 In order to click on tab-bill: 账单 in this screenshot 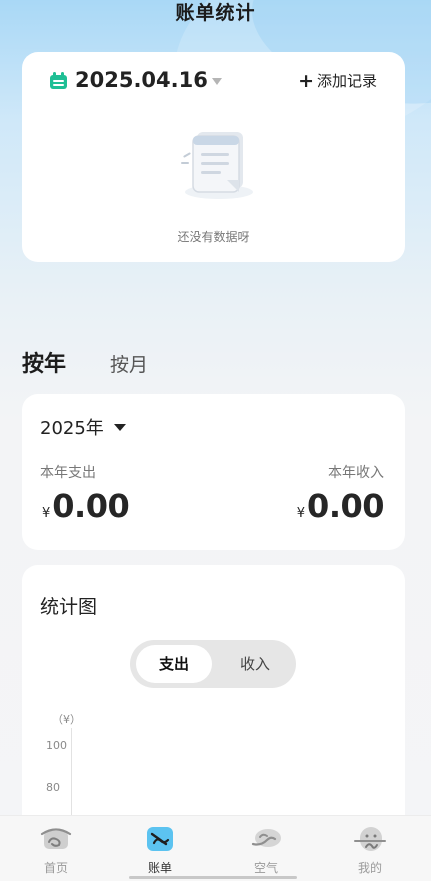, I will do `click(160, 848)`.